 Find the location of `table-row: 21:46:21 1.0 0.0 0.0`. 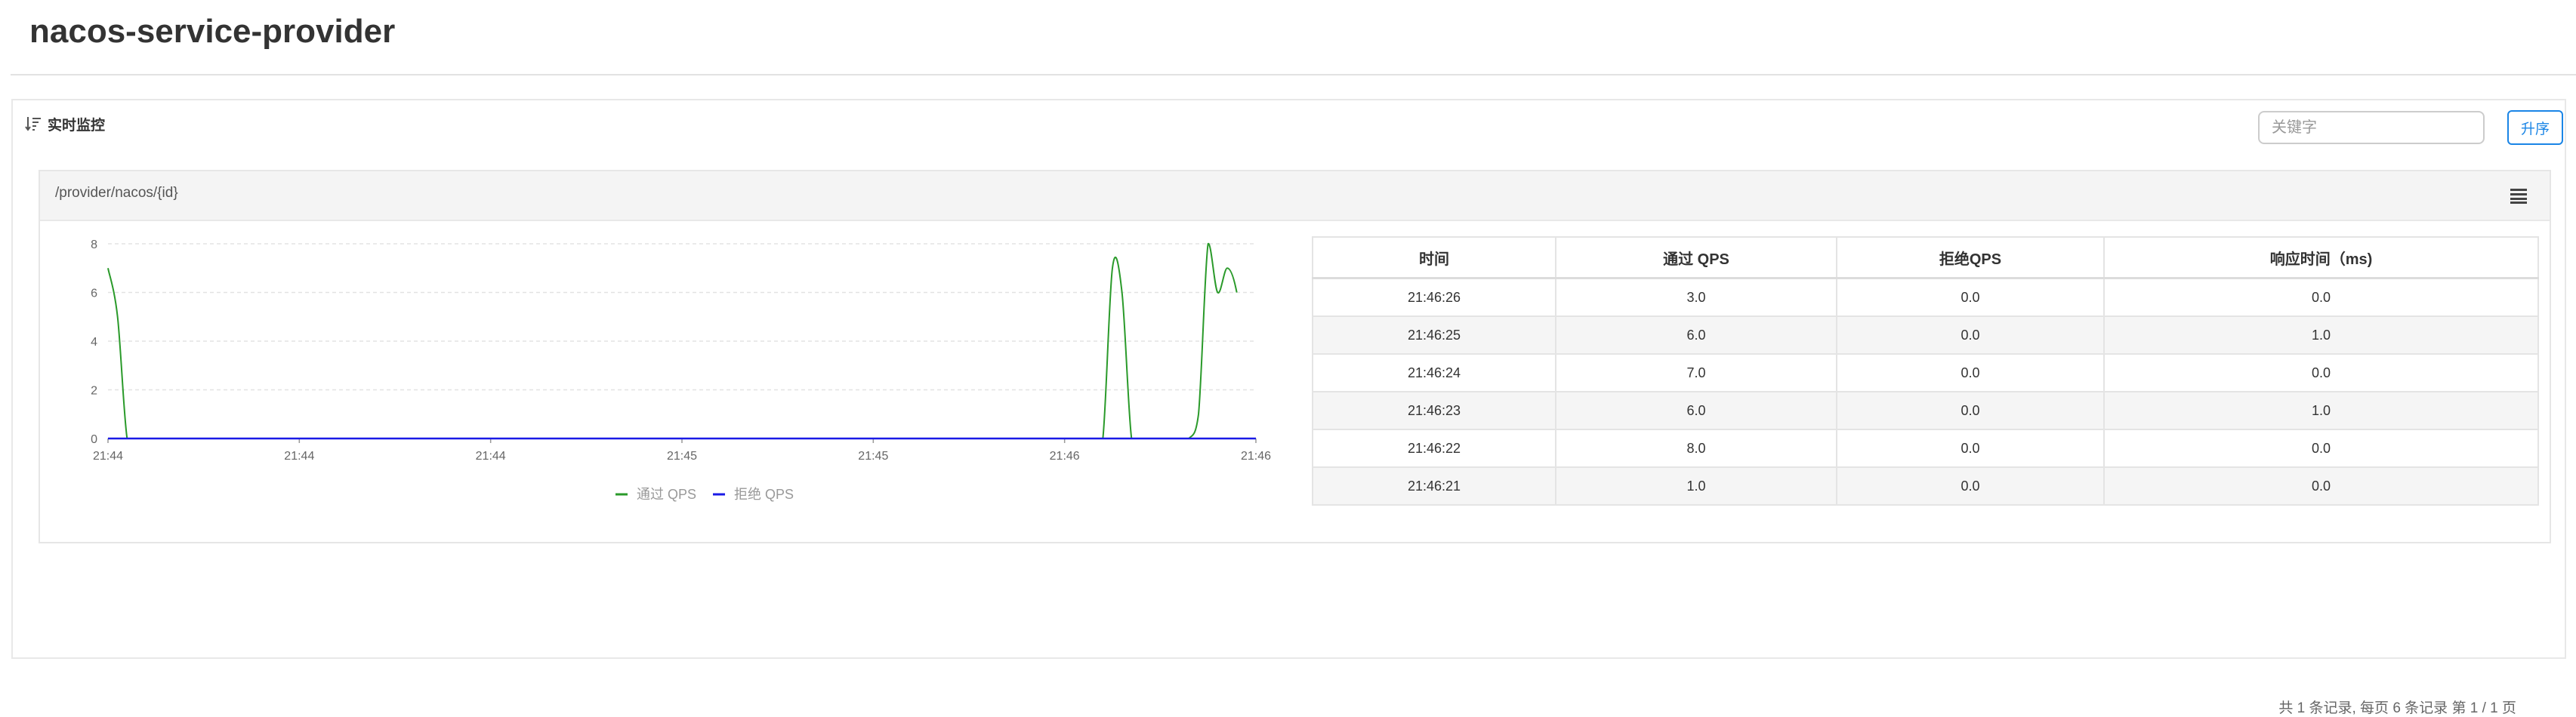

table-row: 21:46:21 1.0 0.0 0.0 is located at coordinates (1925, 486).